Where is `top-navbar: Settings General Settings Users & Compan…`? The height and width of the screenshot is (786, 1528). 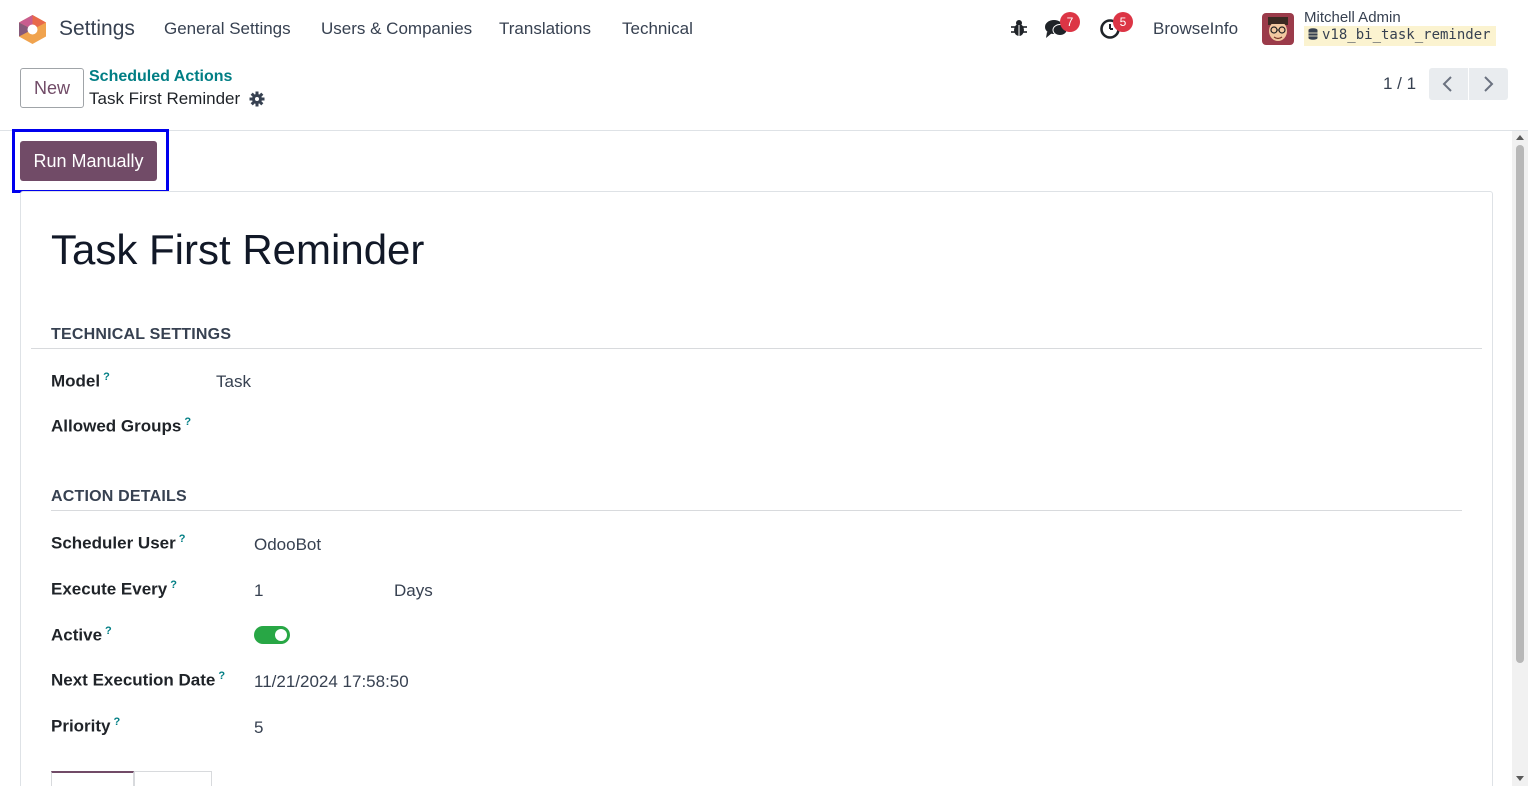
top-navbar: Settings General Settings Users & Compan… is located at coordinates (764, 29).